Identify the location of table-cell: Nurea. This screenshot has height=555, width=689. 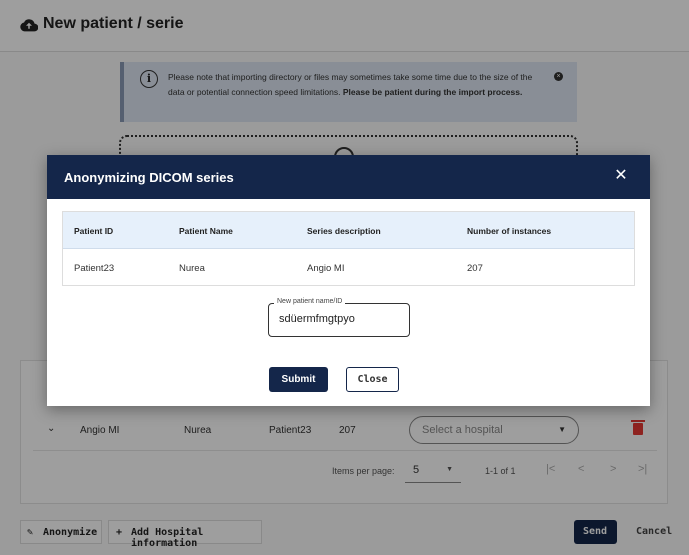
(192, 268).